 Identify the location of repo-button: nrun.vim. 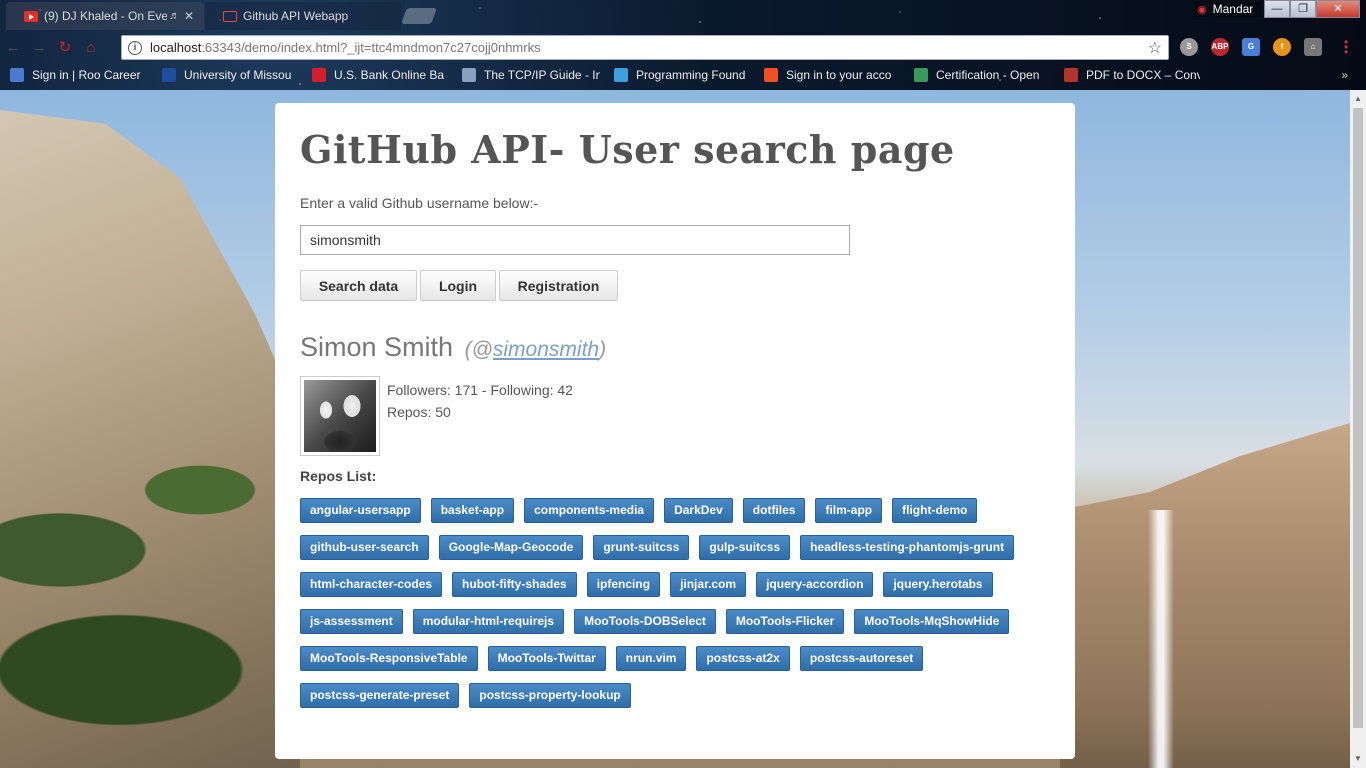
(651, 658).